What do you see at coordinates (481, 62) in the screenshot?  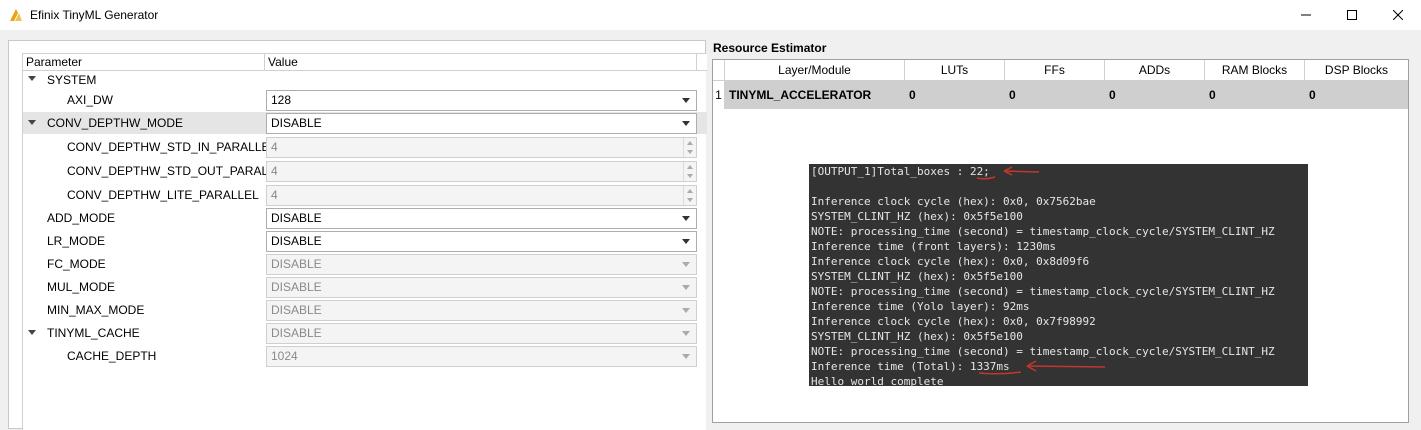 I see `column-header-value: Value` at bounding box center [481, 62].